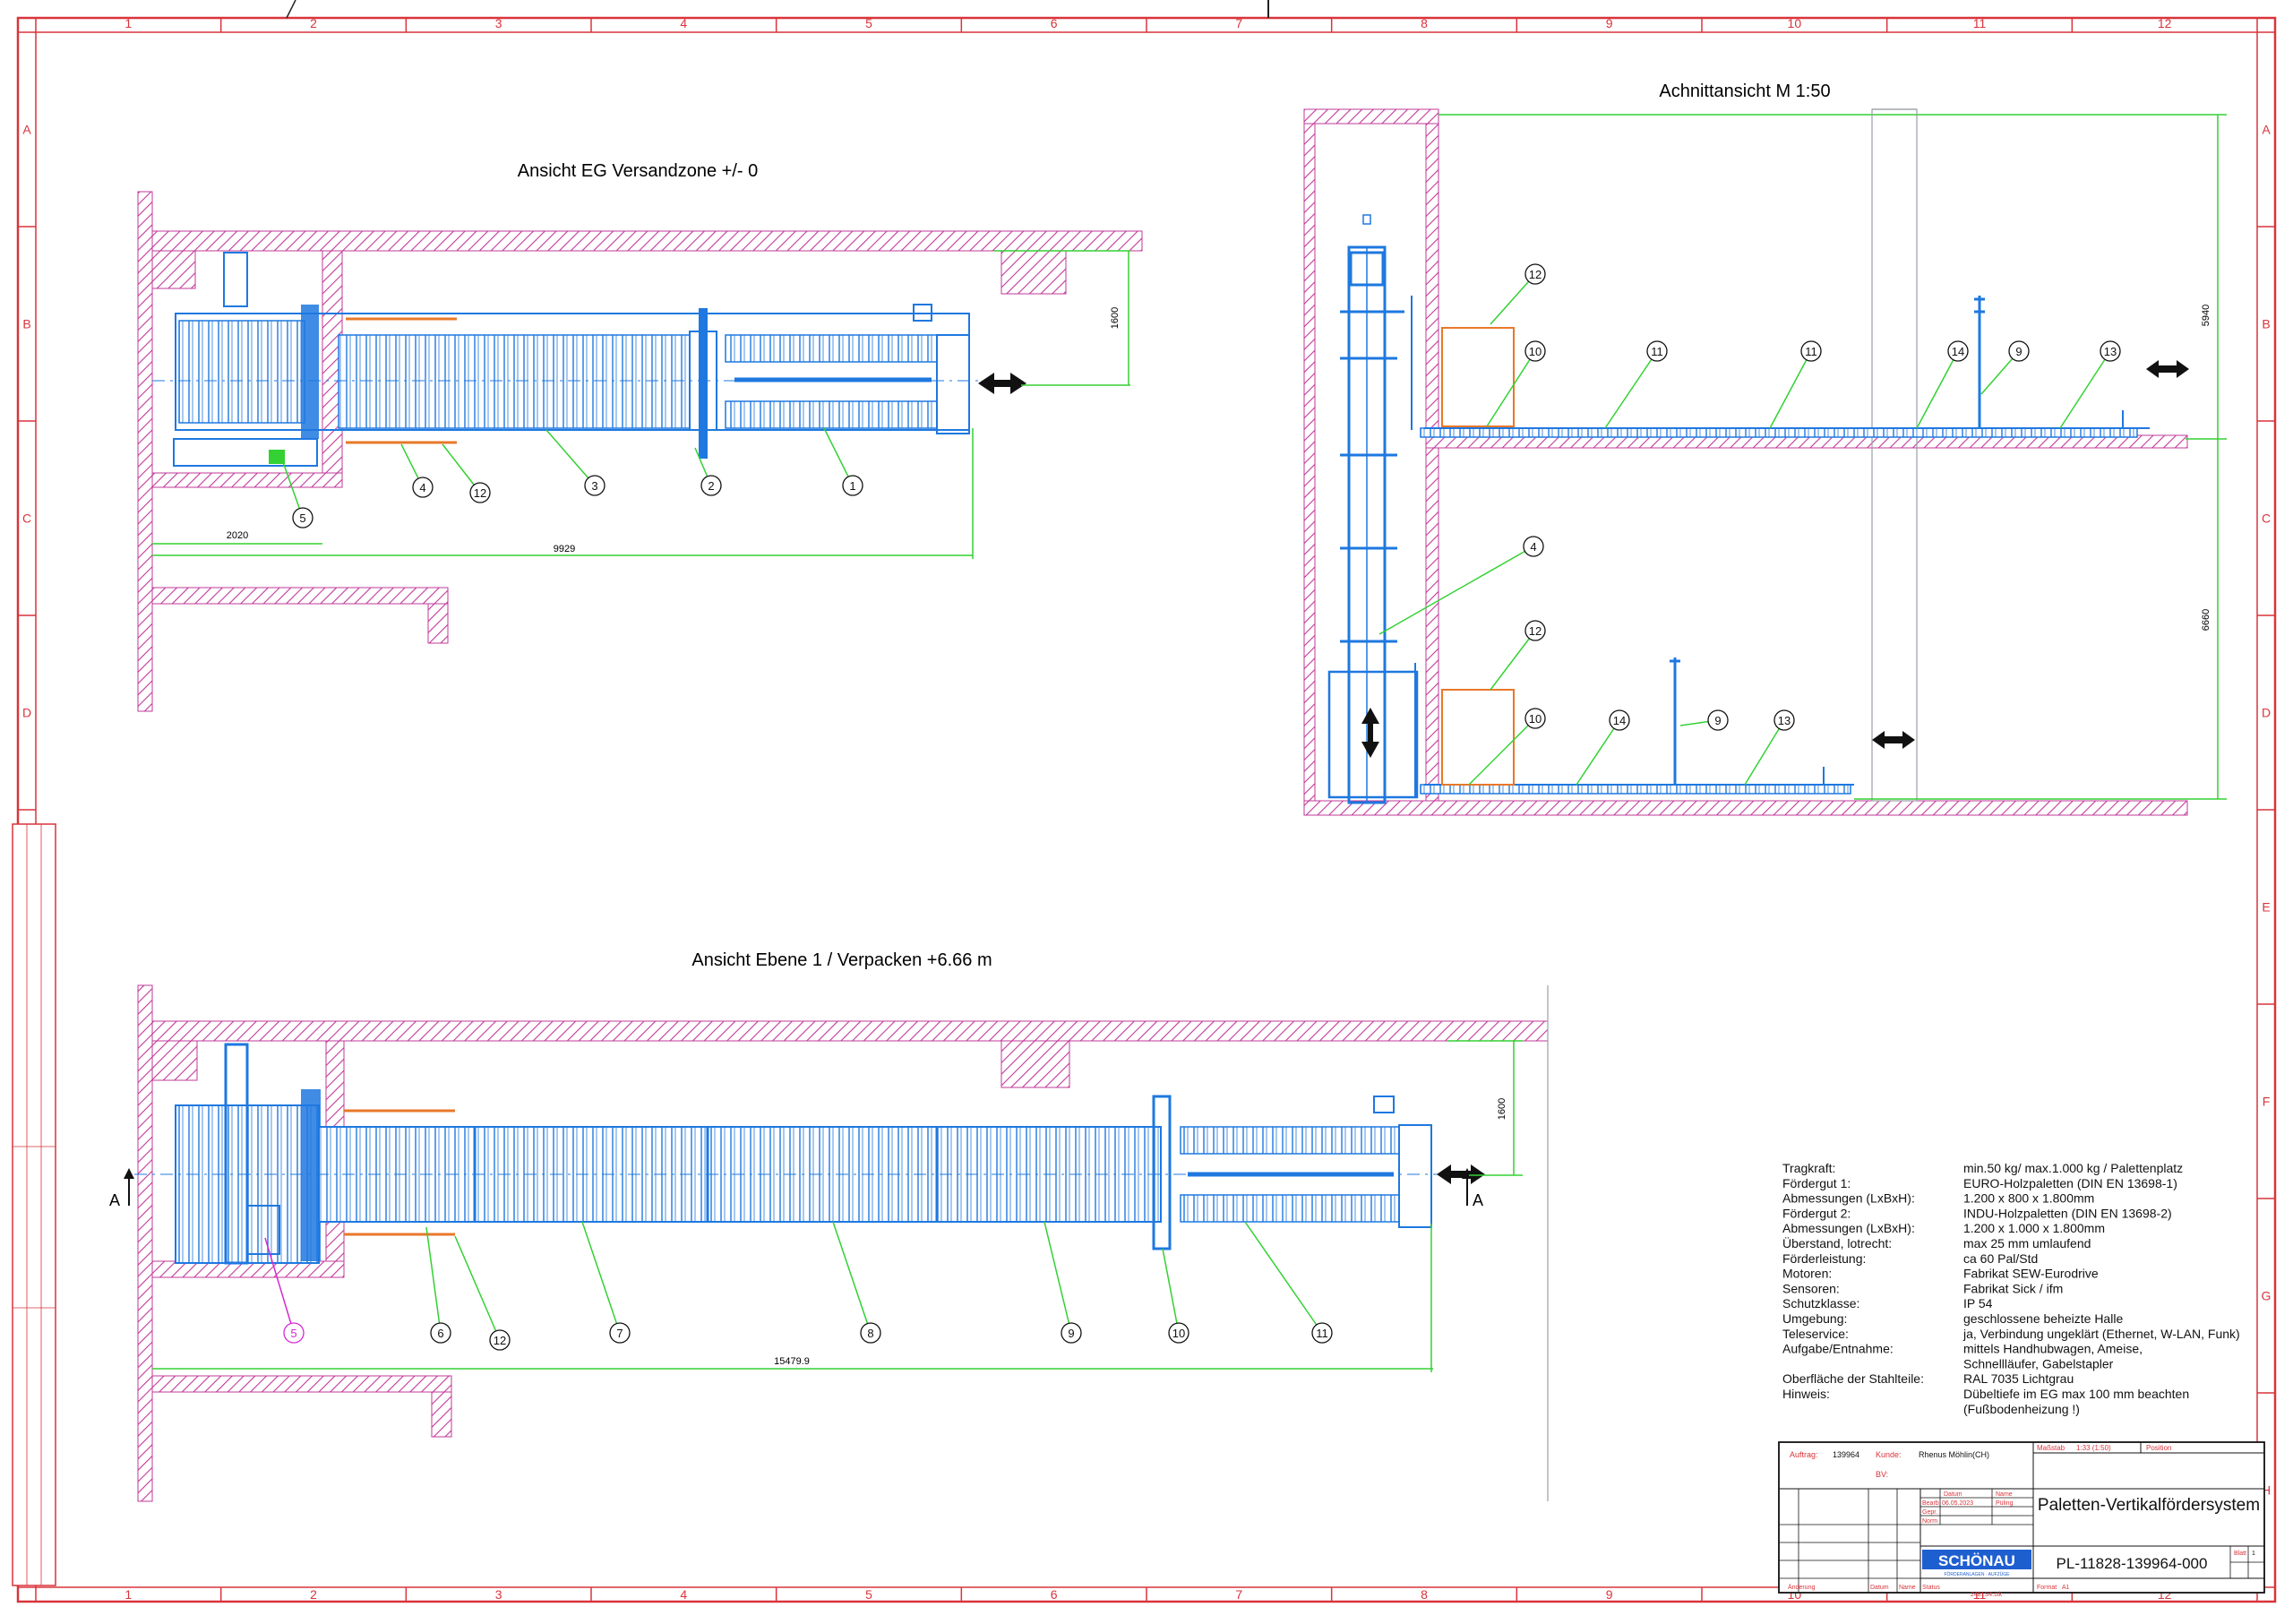 This screenshot has width=2293, height=1624. I want to click on grid-row-label: E, so click(2266, 907).